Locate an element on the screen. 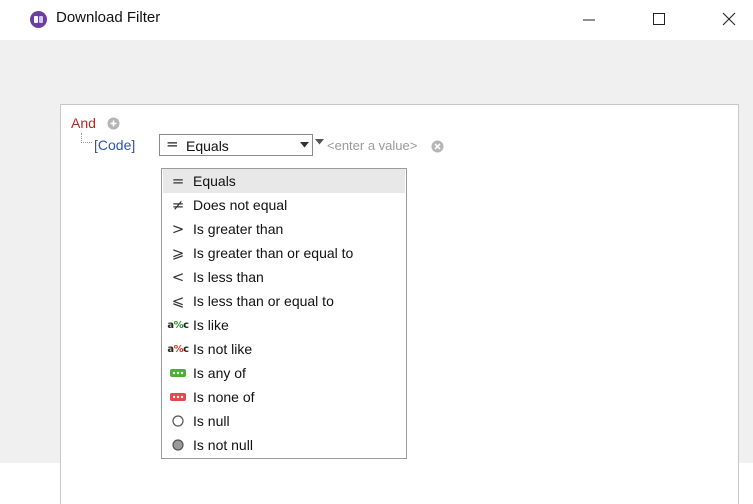  operator-option-label: Is like is located at coordinates (211, 325).